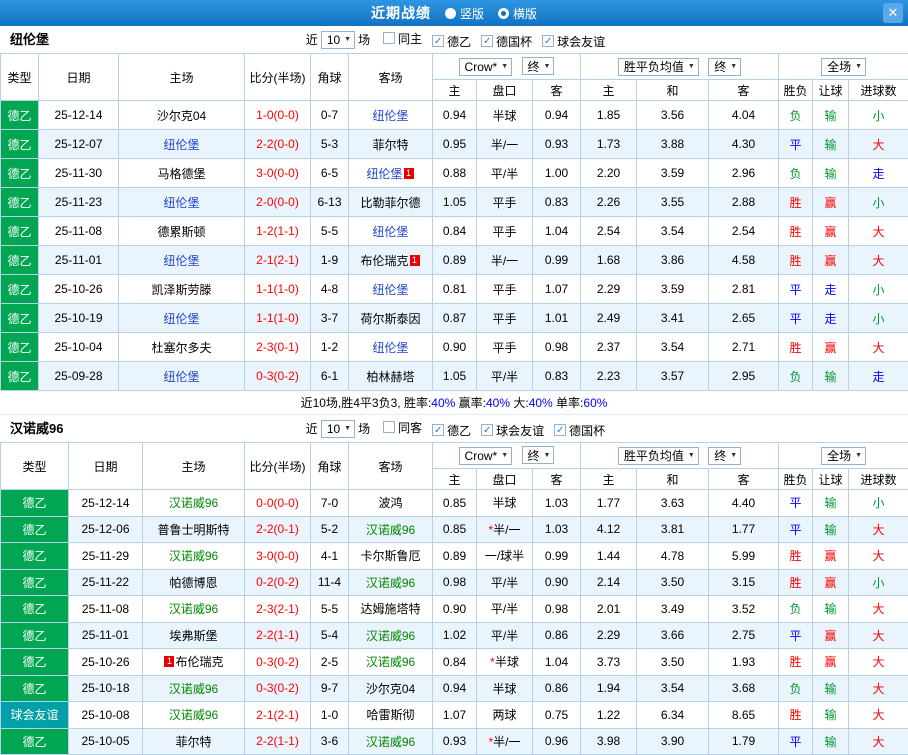 Image resolution: width=908 pixels, height=755 pixels. Describe the element at coordinates (744, 688) in the screenshot. I see `away-win-avg: 3.68` at that location.